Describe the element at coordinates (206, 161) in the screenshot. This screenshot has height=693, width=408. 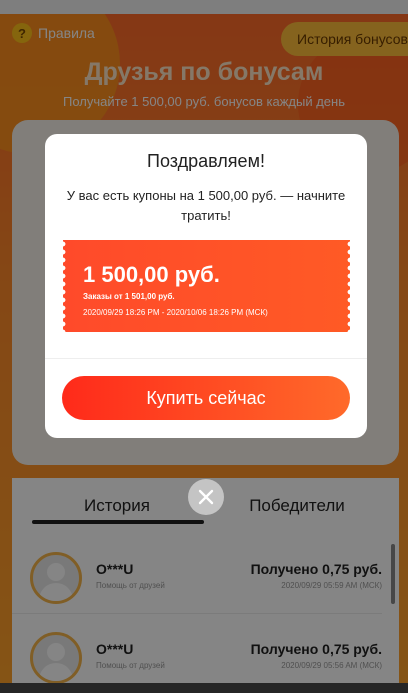
I see `modal-title: Поздравляем!` at that location.